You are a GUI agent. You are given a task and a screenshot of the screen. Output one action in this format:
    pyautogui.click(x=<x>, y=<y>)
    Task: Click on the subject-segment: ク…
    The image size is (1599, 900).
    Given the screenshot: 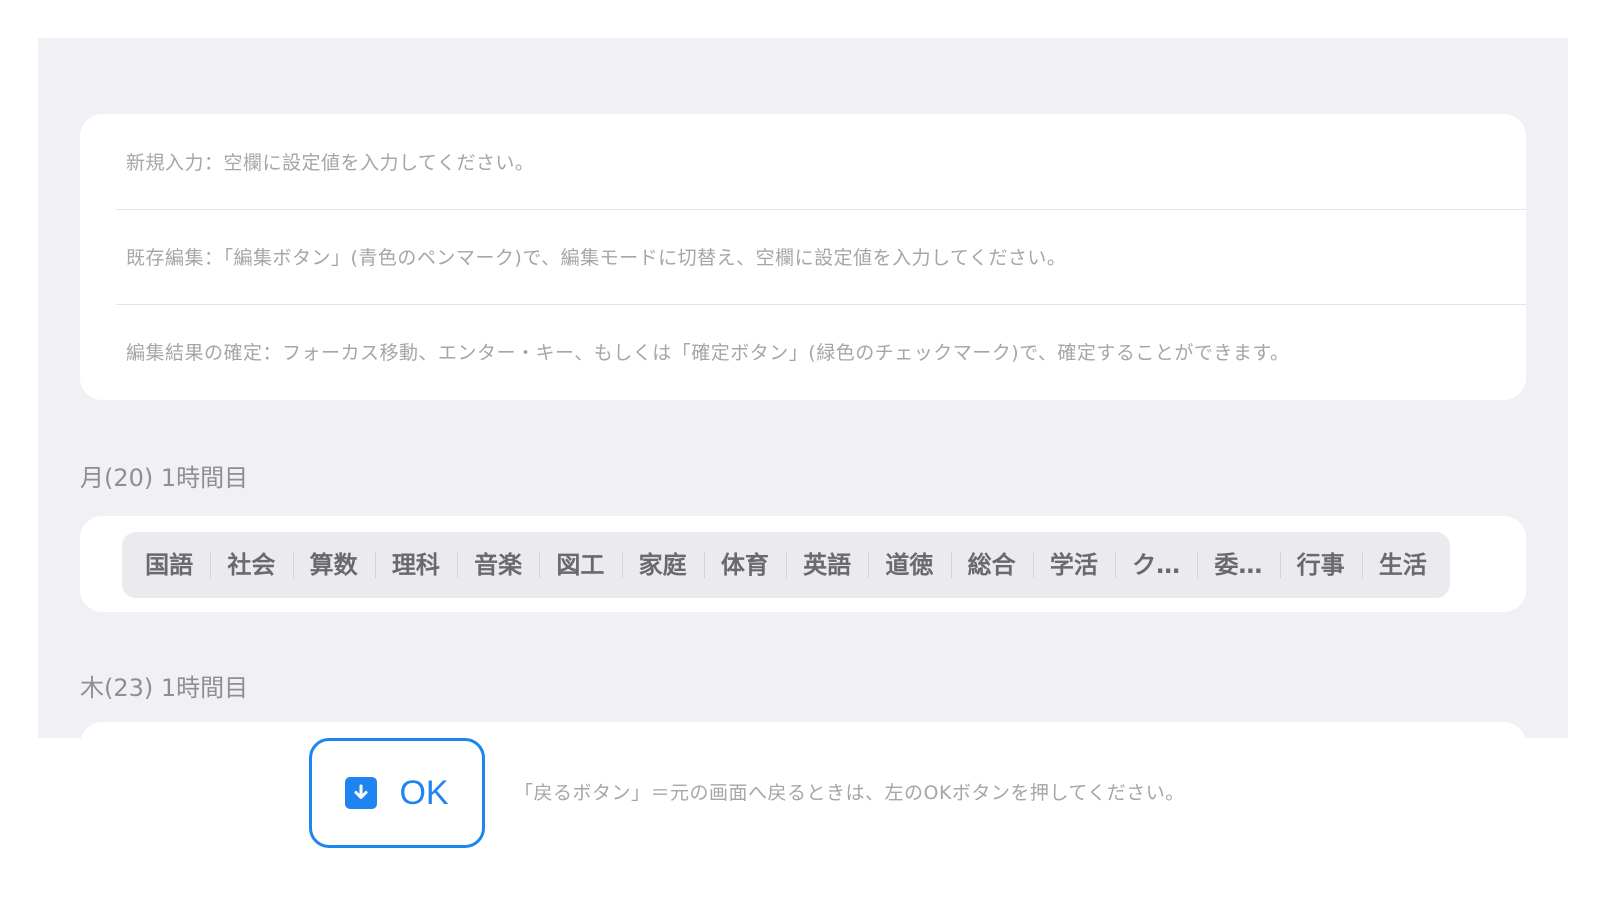 What is the action you would take?
    pyautogui.click(x=1156, y=565)
    